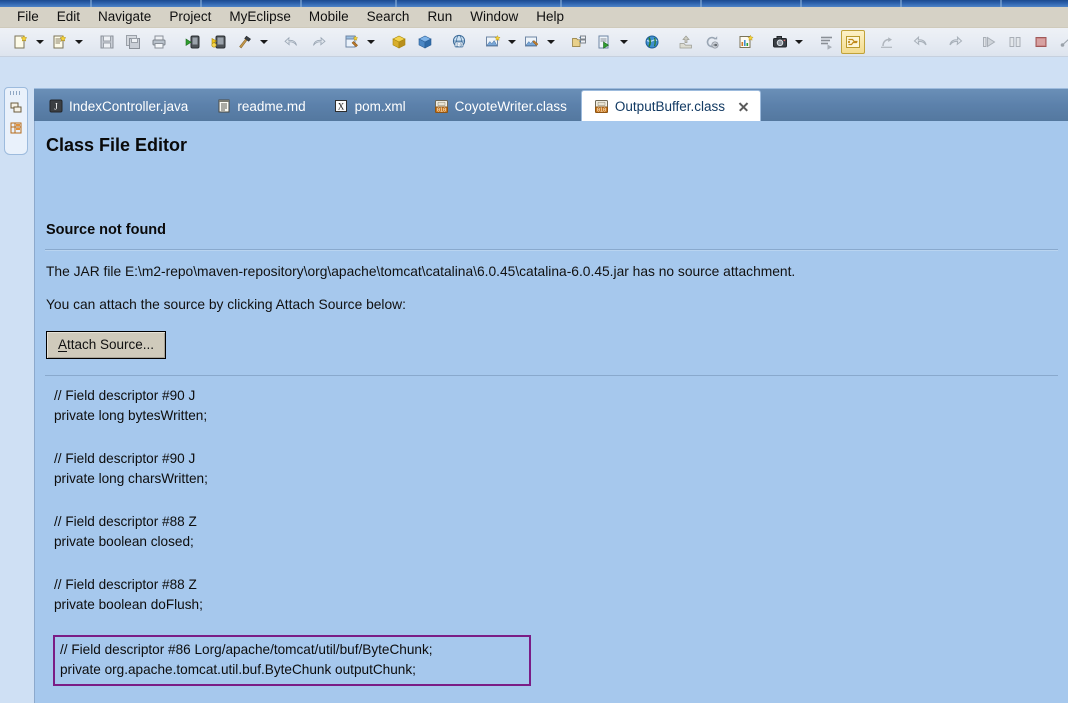 The image size is (1068, 703). What do you see at coordinates (989, 42) in the screenshot?
I see `resume-icon` at bounding box center [989, 42].